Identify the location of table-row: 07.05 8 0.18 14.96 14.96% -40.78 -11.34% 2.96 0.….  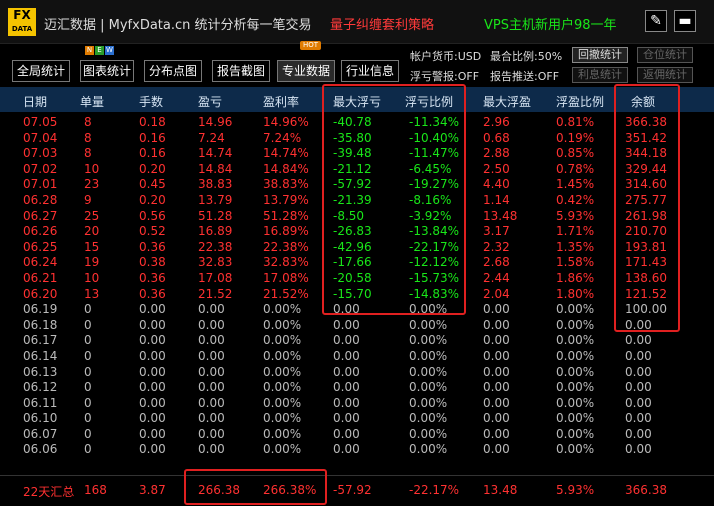
(357, 123).